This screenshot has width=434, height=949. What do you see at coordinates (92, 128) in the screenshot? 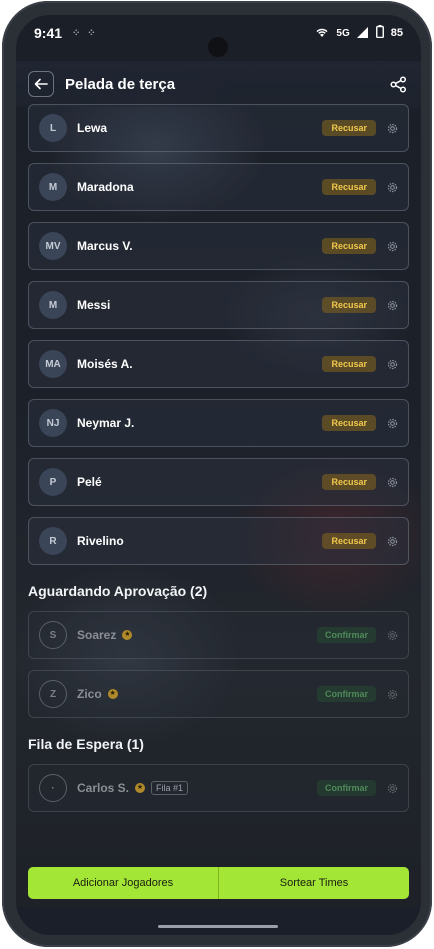
I see `player-name: Lewa` at bounding box center [92, 128].